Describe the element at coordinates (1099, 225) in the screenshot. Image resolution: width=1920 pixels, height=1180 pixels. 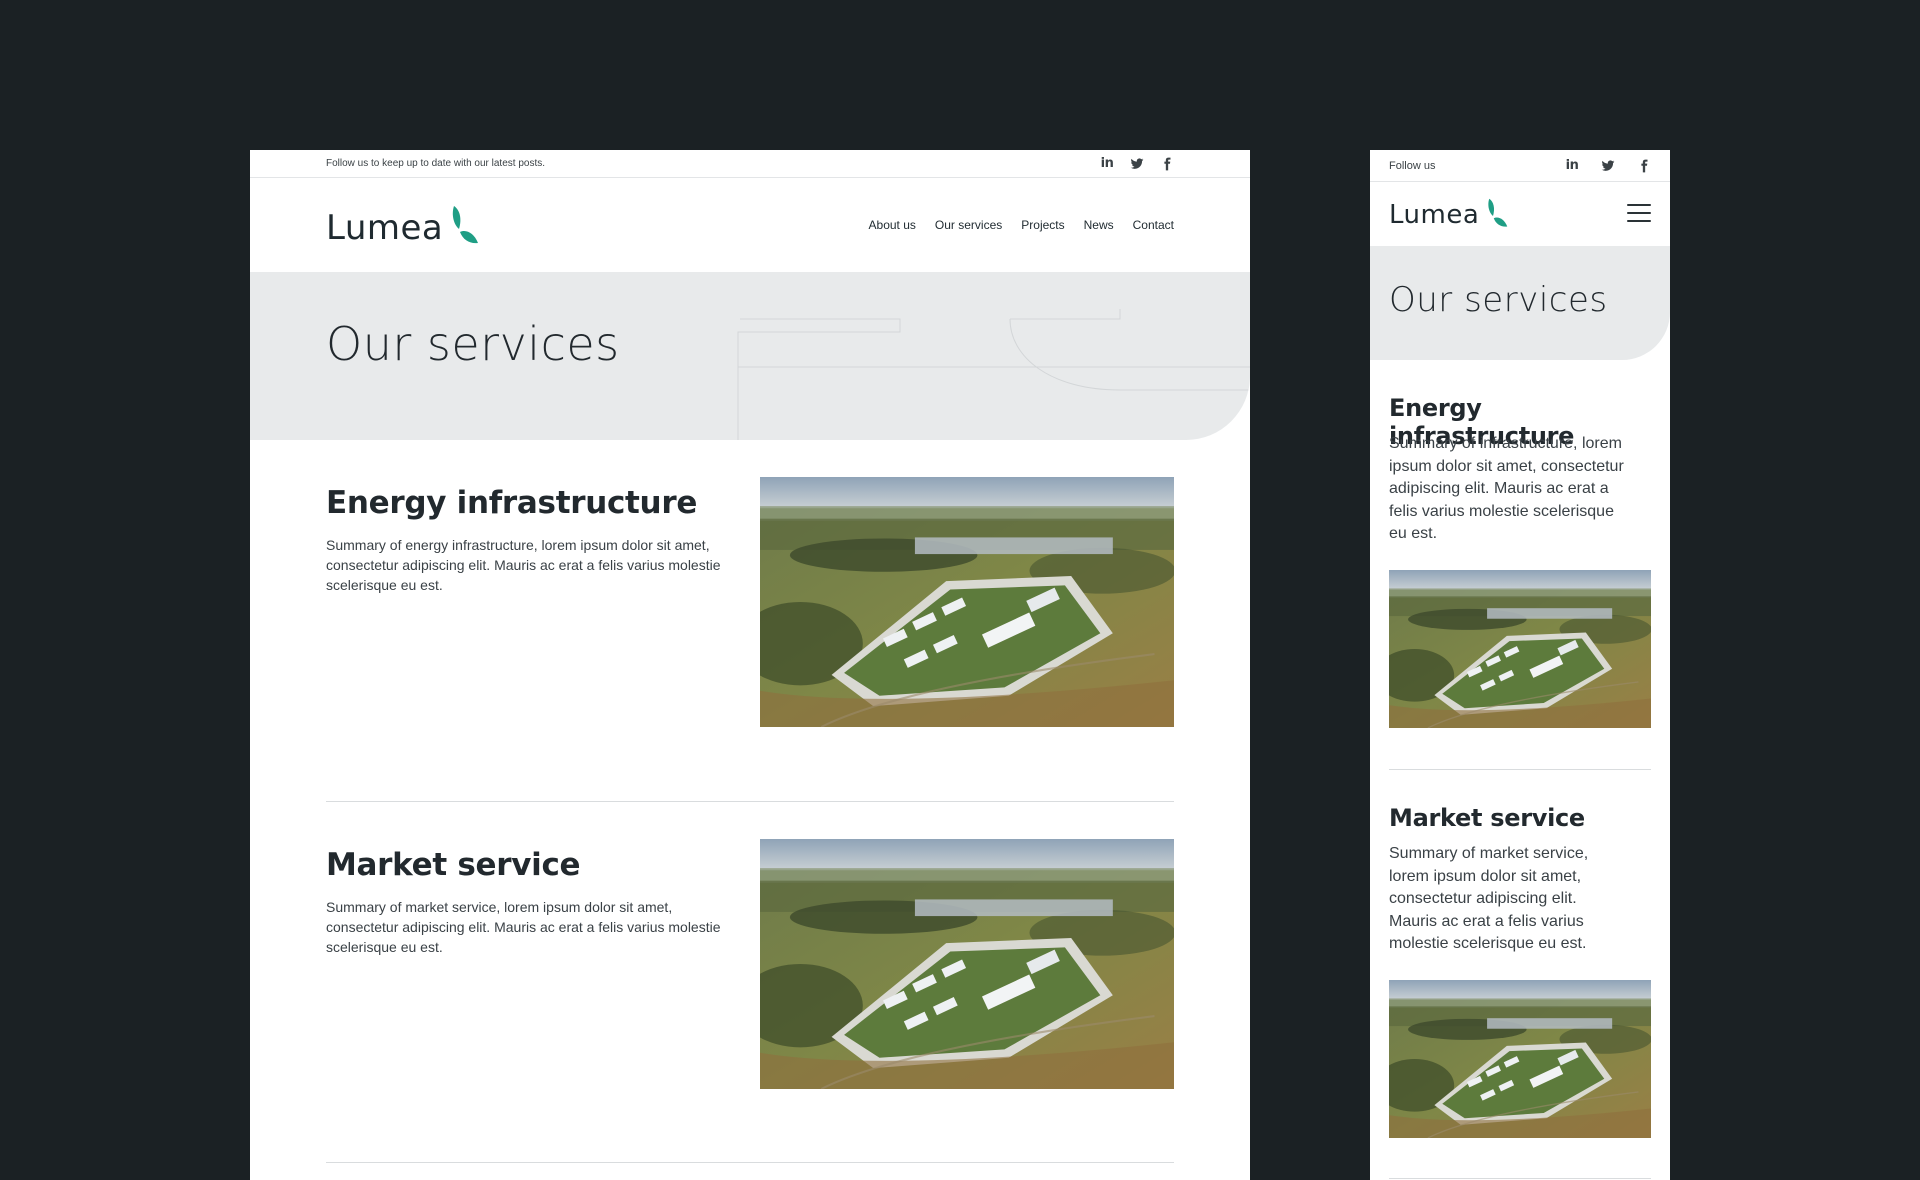
I see `nav-news: News` at that location.